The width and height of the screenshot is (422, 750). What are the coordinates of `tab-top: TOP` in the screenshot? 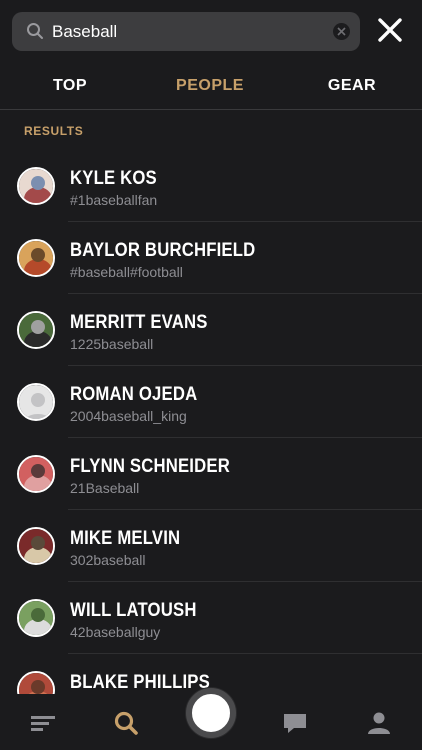 It's located at (70, 86).